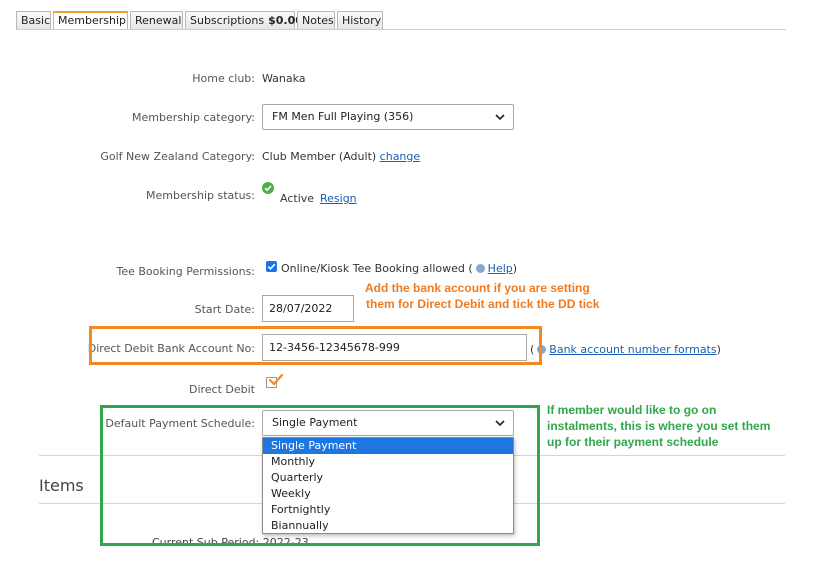 The image size is (819, 570). I want to click on tee-booking-option: Online/Kiosk Tee Booking allowed ( Help), so click(399, 268).